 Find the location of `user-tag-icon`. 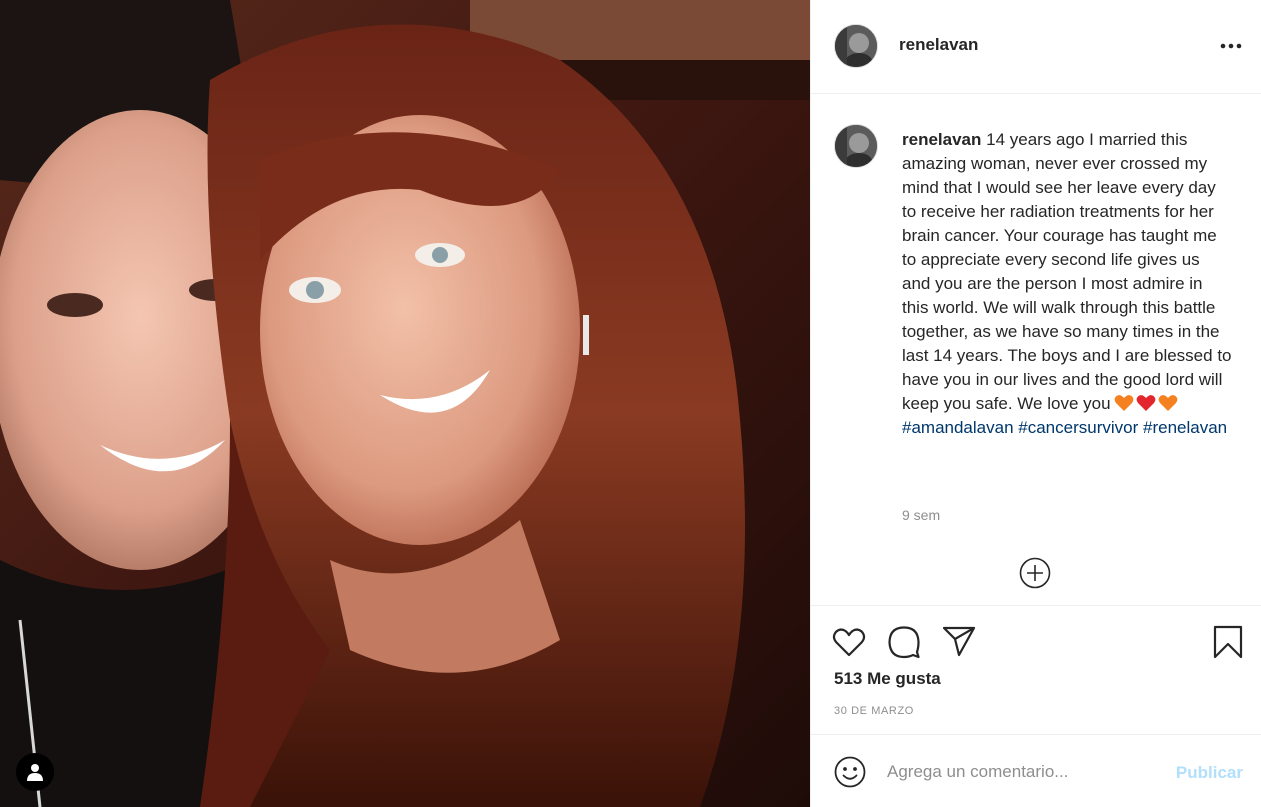

user-tag-icon is located at coordinates (35, 772).